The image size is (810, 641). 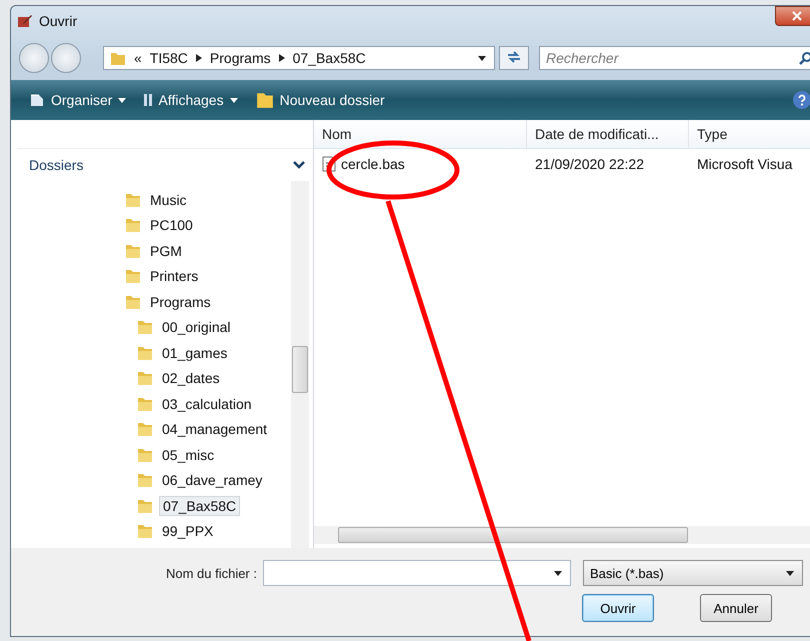 I want to click on refresh-button, so click(x=514, y=58).